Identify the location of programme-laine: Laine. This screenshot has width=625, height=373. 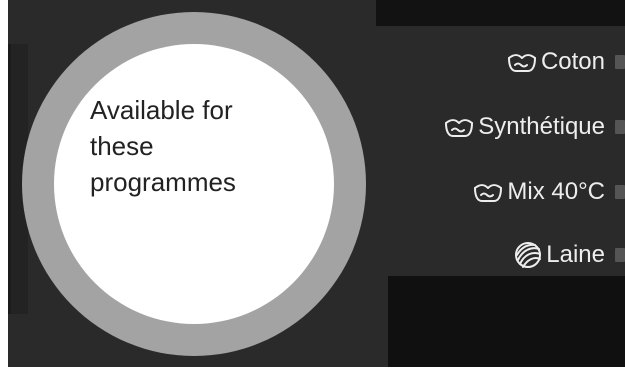
(559, 255).